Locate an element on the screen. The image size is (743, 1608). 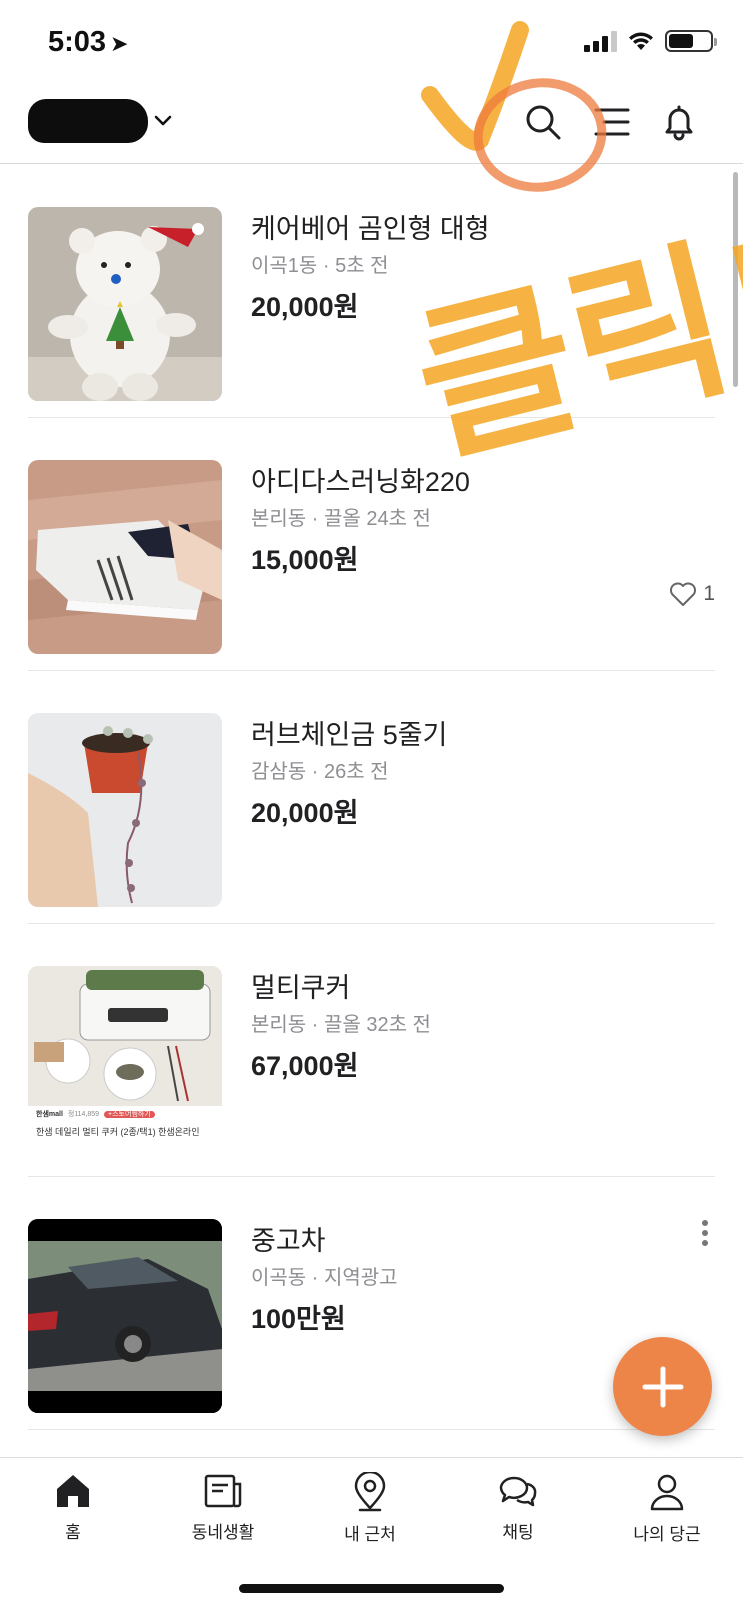
status-time: 5:03 ➤ is located at coordinates (88, 42).